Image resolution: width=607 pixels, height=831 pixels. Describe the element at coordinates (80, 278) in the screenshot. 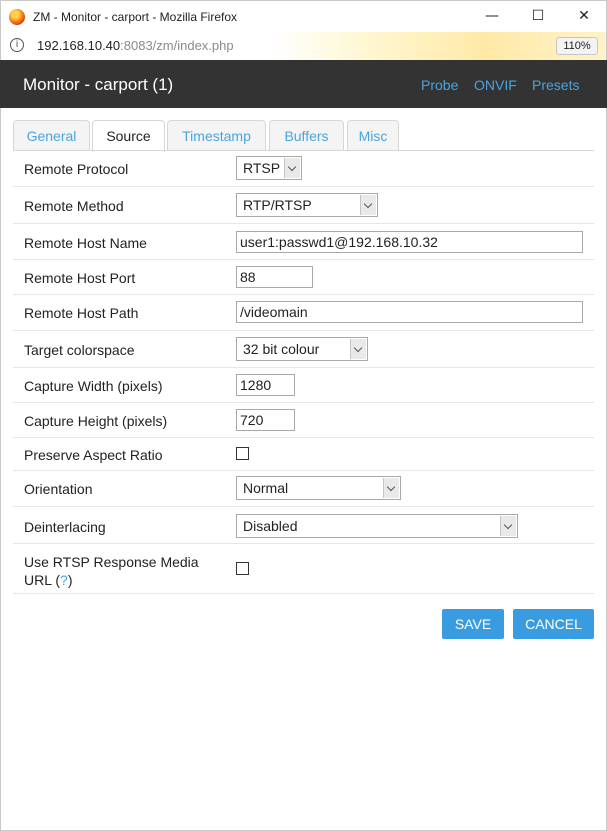

I see `remote-host-port-label: Remote Host Port` at that location.